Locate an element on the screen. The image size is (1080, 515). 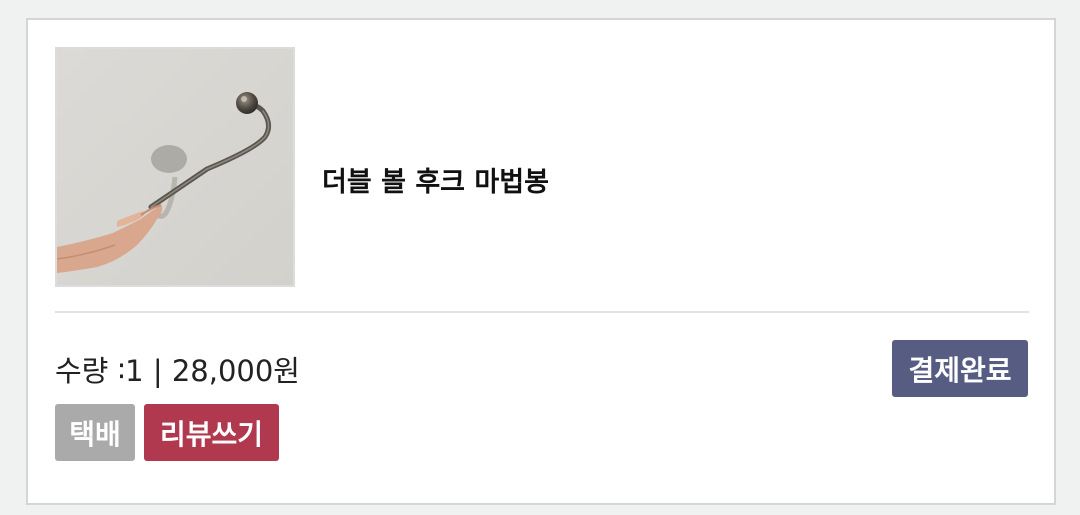
quantity-label: 수량 is located at coordinates (82, 371).